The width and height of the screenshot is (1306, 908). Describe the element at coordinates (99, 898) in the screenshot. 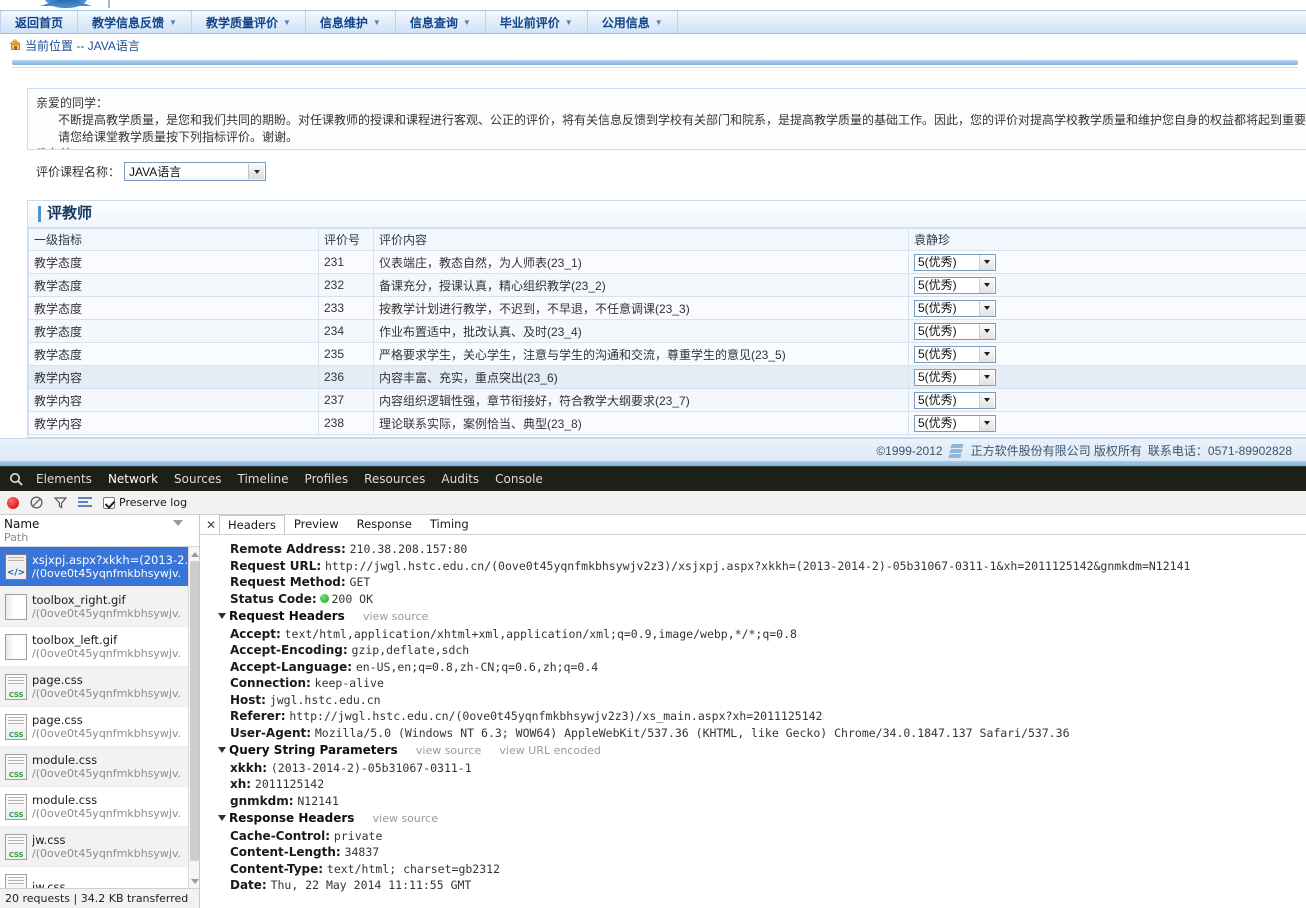

I see `network-status-bar: 20 requests | 34.2 KB transferred` at that location.